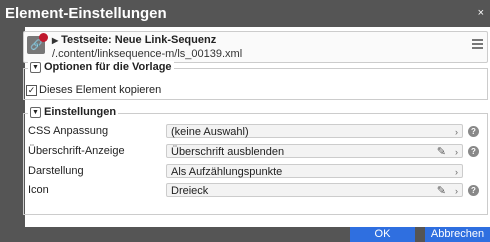 This screenshot has width=490, height=242. What do you see at coordinates (55, 40) in the screenshot?
I see `expand-arrow-icon: ▶` at bounding box center [55, 40].